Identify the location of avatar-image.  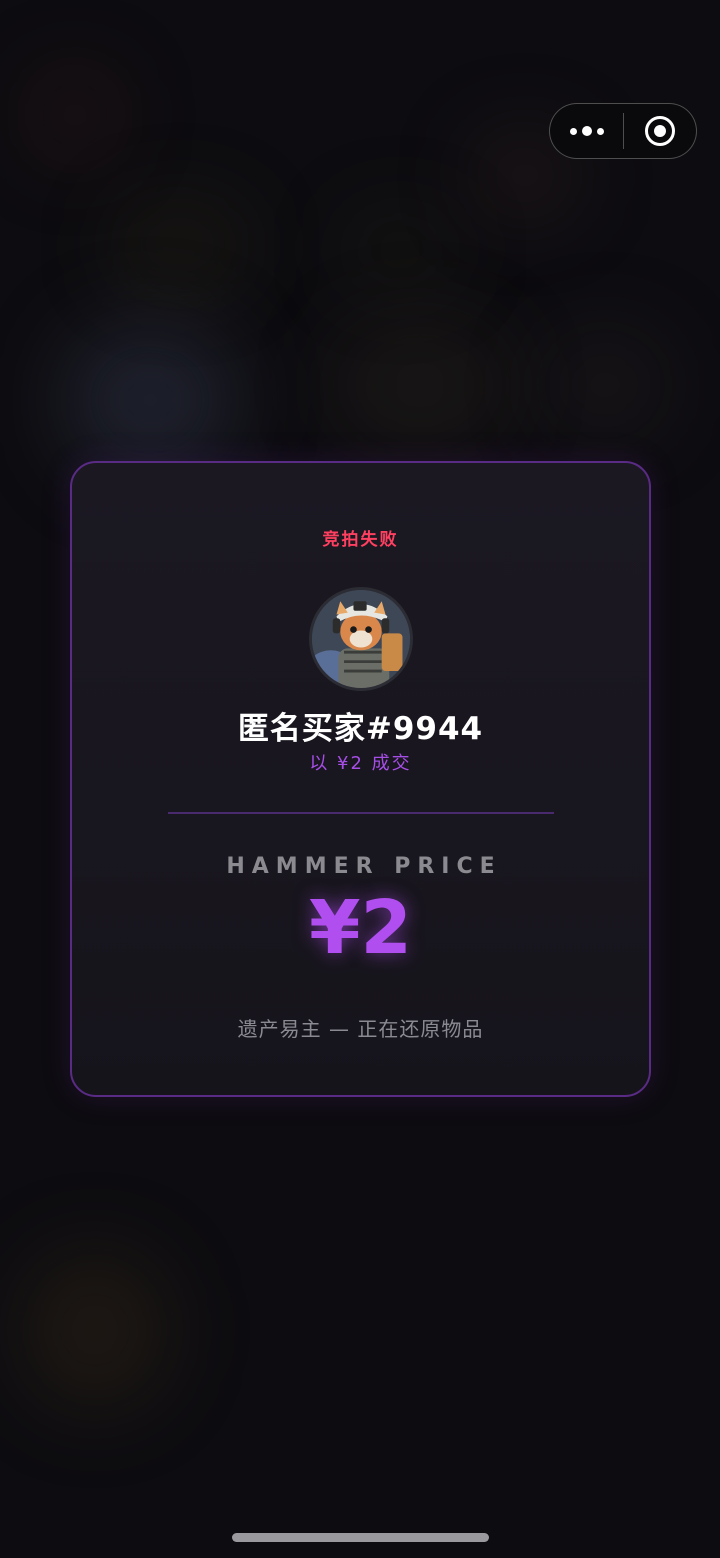
(361, 639).